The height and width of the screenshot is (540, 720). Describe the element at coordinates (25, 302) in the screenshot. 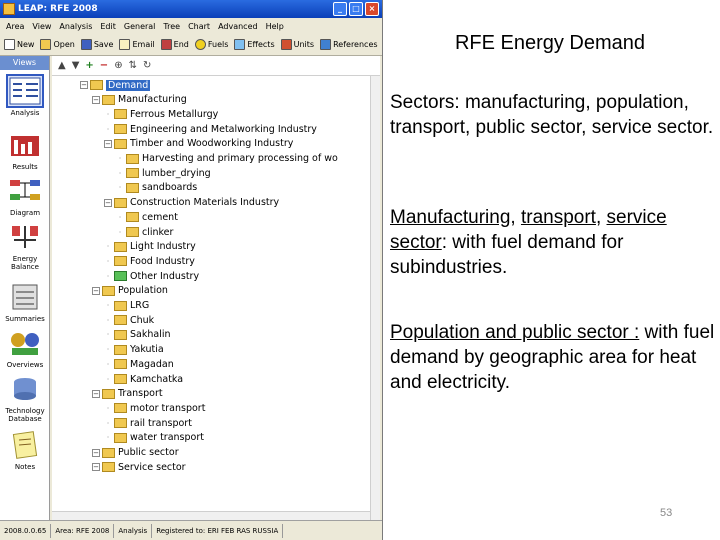

I see `view-summaries: Summaries` at that location.